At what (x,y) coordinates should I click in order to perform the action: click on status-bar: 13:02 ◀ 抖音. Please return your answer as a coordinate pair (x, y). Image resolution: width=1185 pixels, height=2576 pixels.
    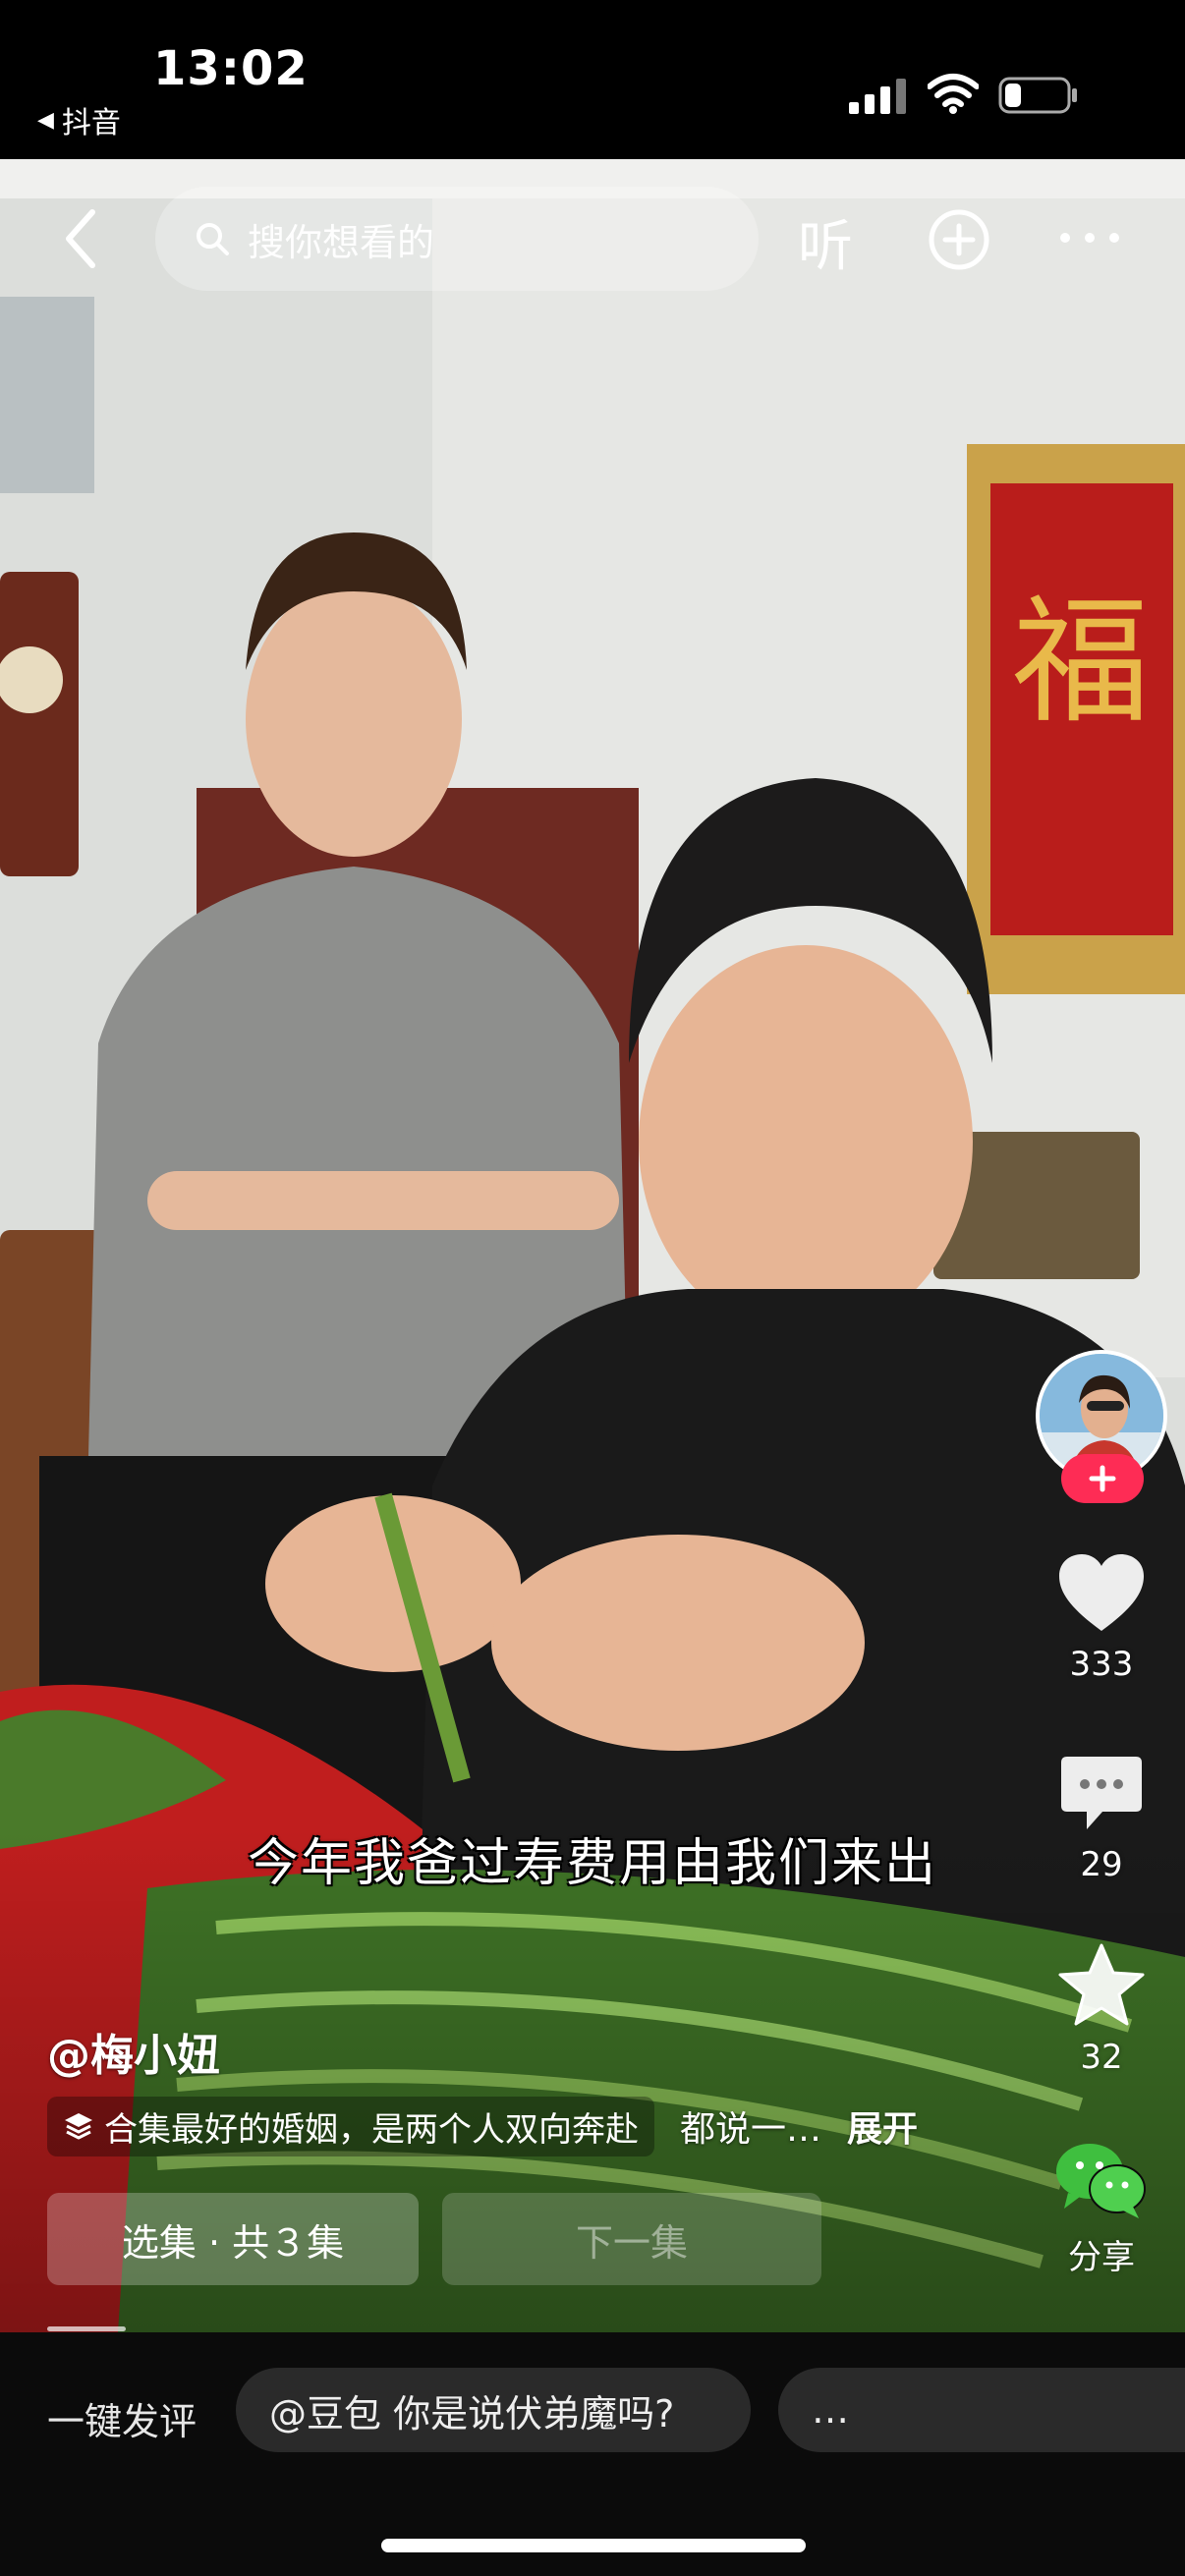
    Looking at the image, I should click on (592, 79).